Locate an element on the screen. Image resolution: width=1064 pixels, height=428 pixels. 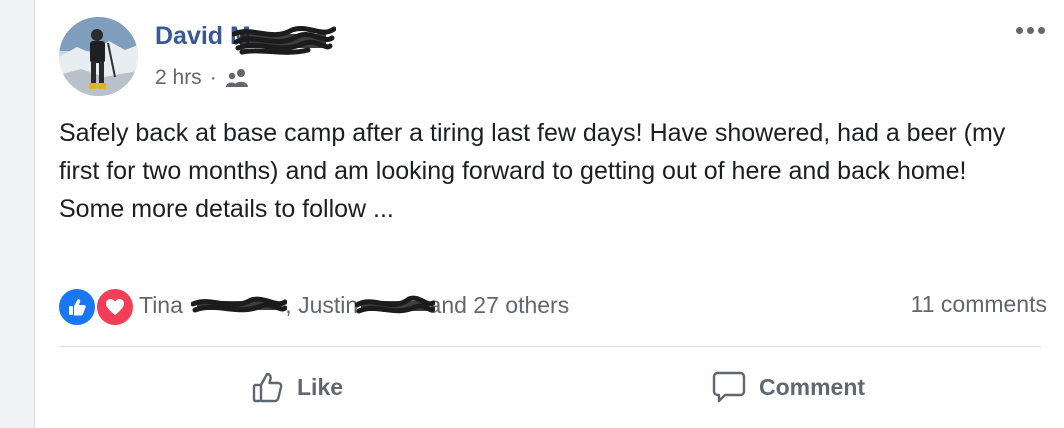
friends-icon is located at coordinates (238, 78).